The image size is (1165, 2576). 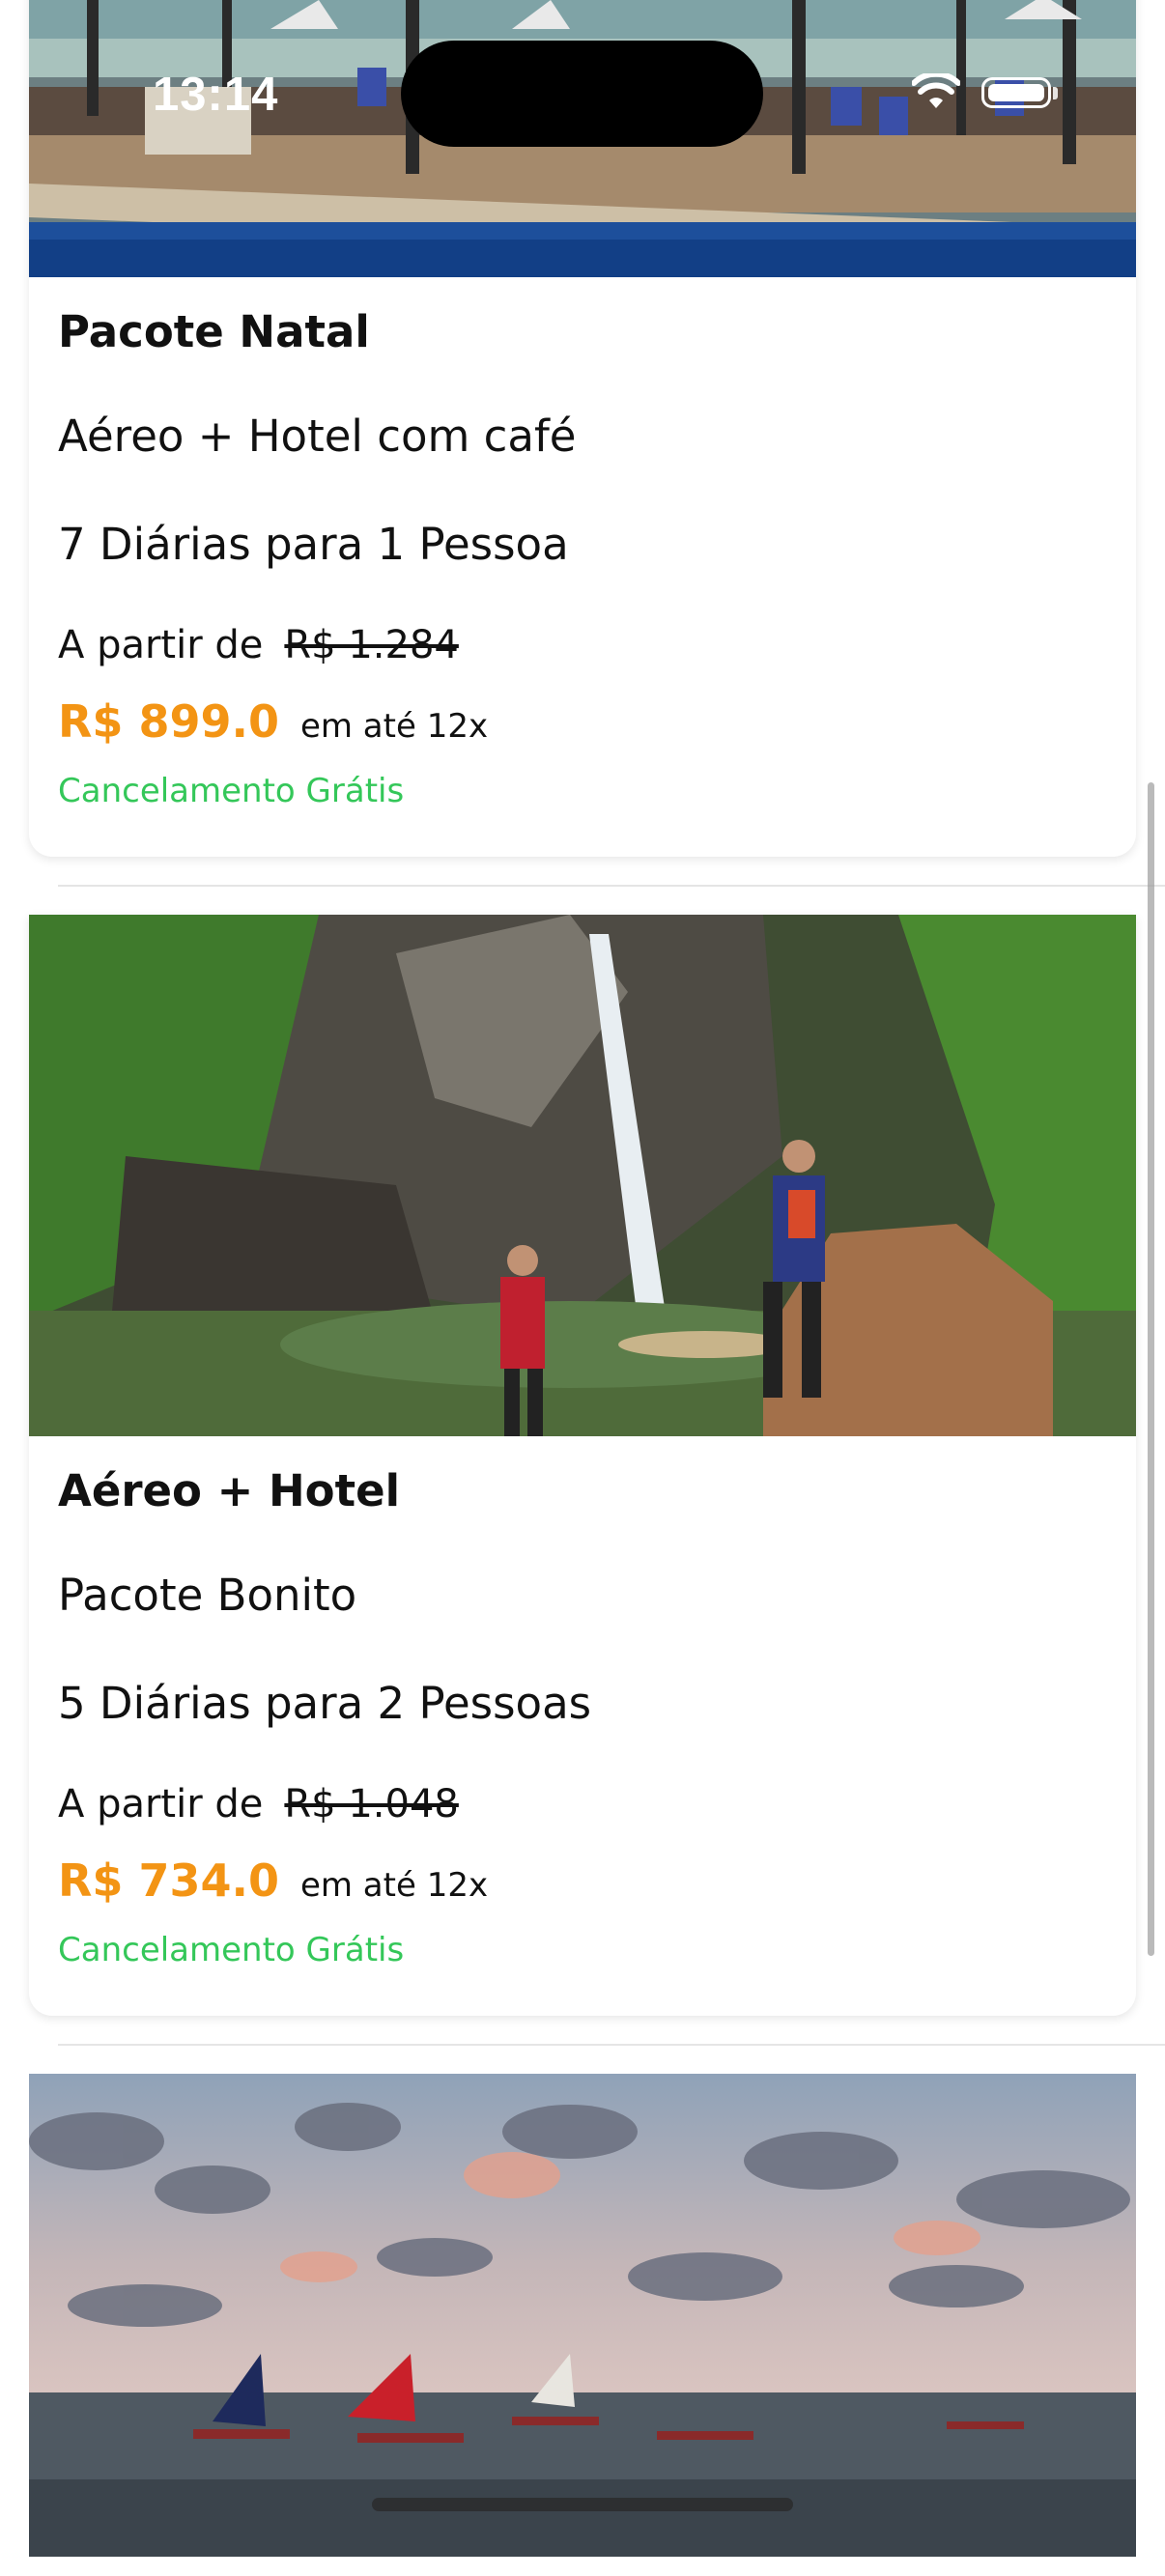 What do you see at coordinates (229, 1490) in the screenshot?
I see `card-title: Aéreo + Hotel` at bounding box center [229, 1490].